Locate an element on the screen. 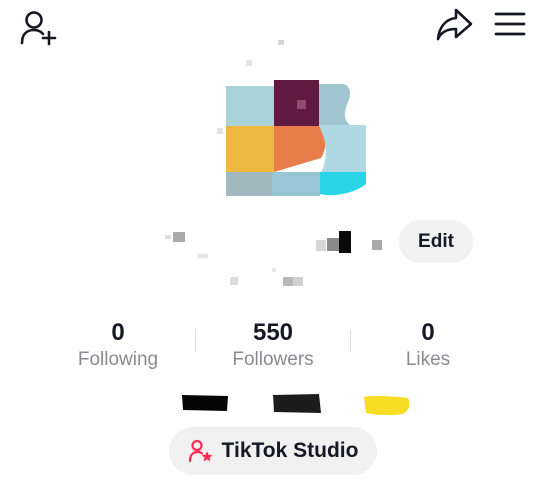 Image resolution: width=546 pixels, height=500 pixels. stat-likes: 0 Likes is located at coordinates (428, 346).